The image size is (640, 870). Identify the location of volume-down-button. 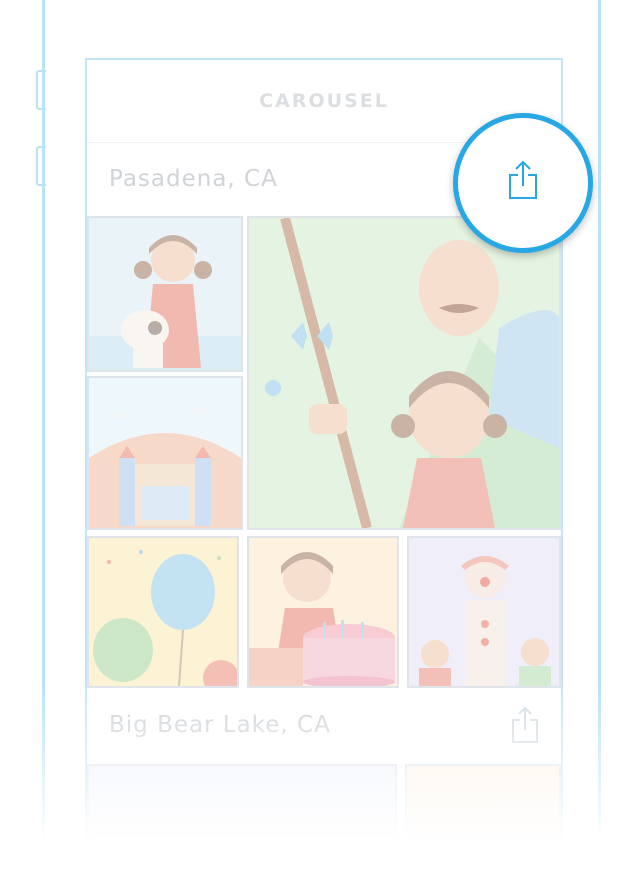
(41, 166).